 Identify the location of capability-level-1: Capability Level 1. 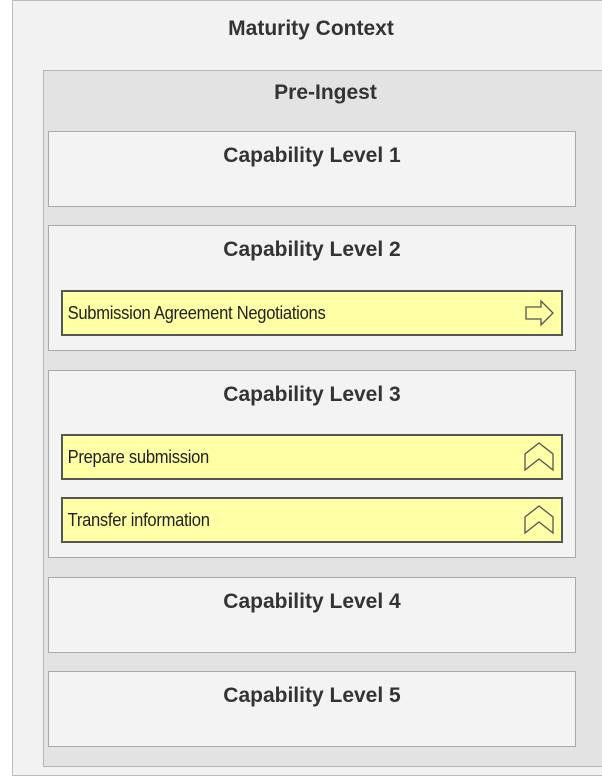
(312, 169).